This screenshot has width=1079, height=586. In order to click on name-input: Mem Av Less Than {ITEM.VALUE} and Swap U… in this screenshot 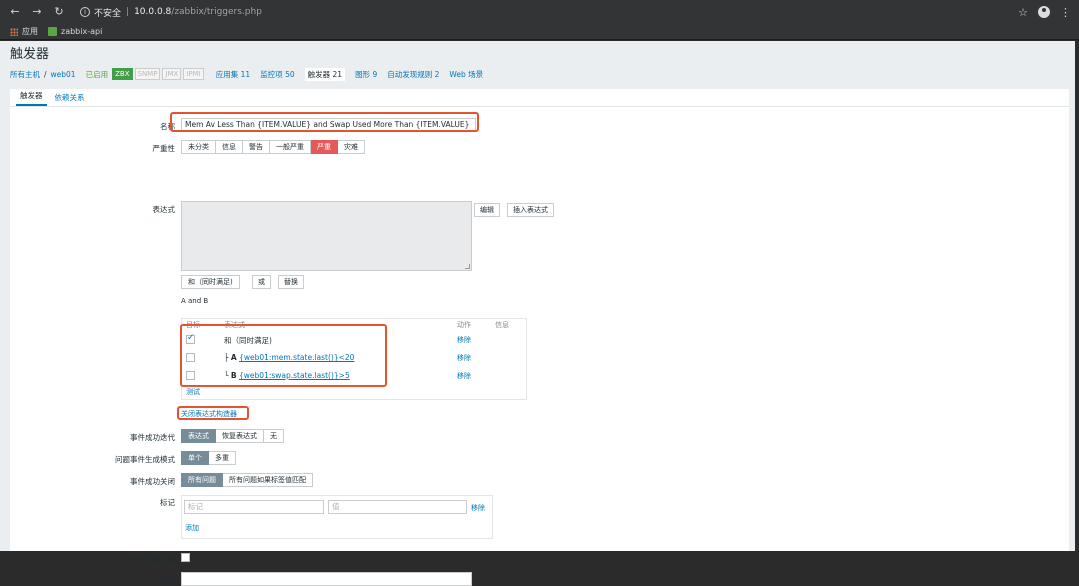, I will do `click(328, 125)`.